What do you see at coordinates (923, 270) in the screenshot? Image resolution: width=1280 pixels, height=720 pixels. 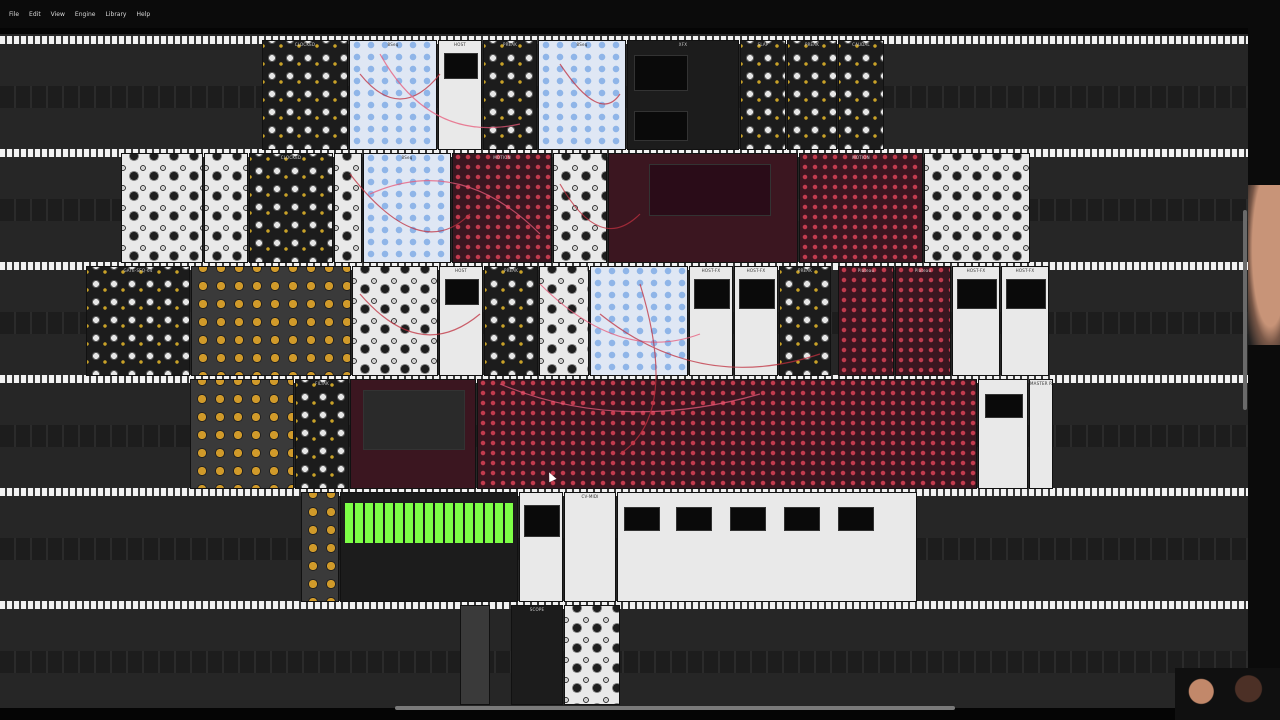 I see `module-title: Plateau` at bounding box center [923, 270].